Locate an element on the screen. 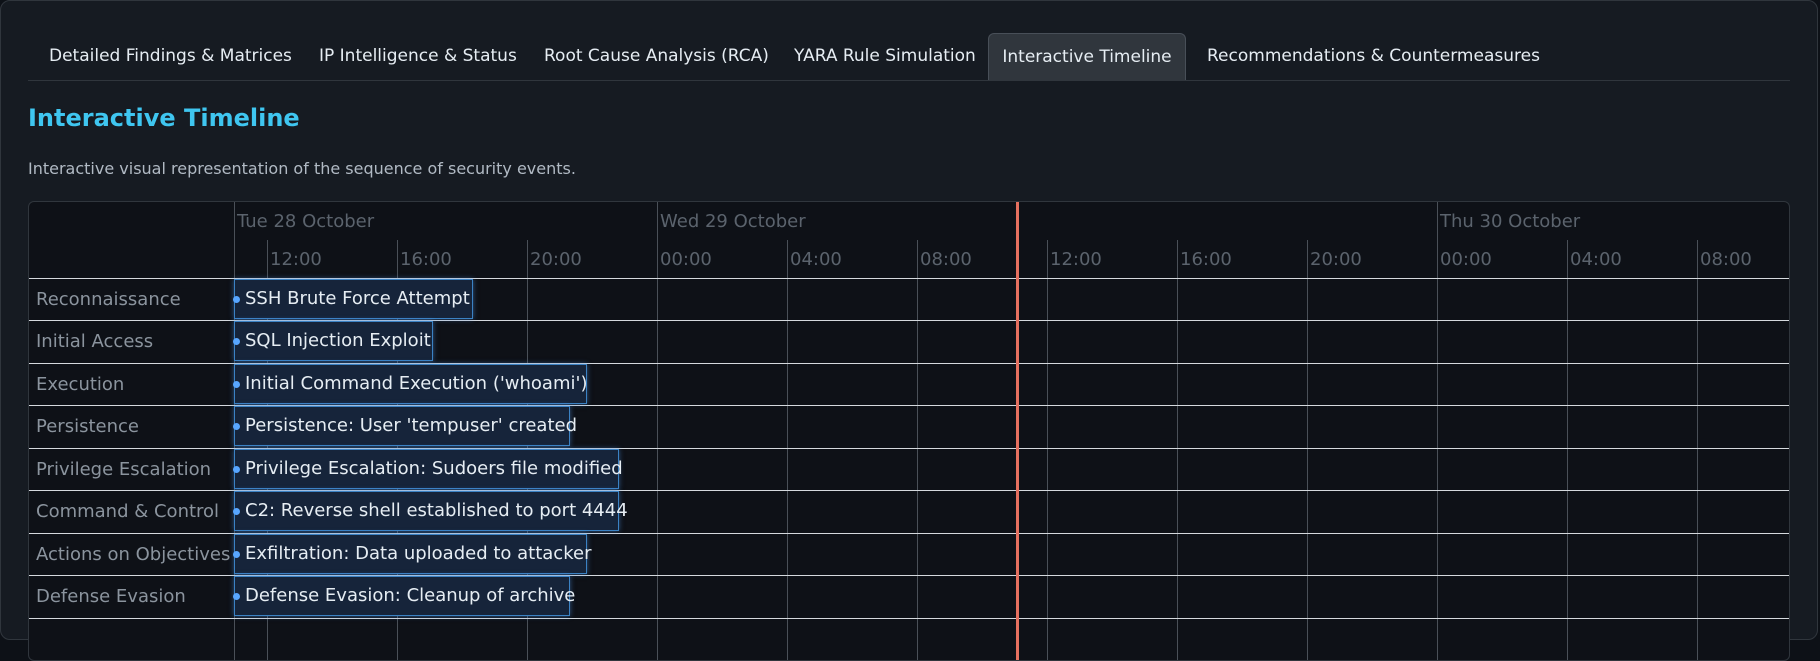  current-time-marker is located at coordinates (1017, 431).